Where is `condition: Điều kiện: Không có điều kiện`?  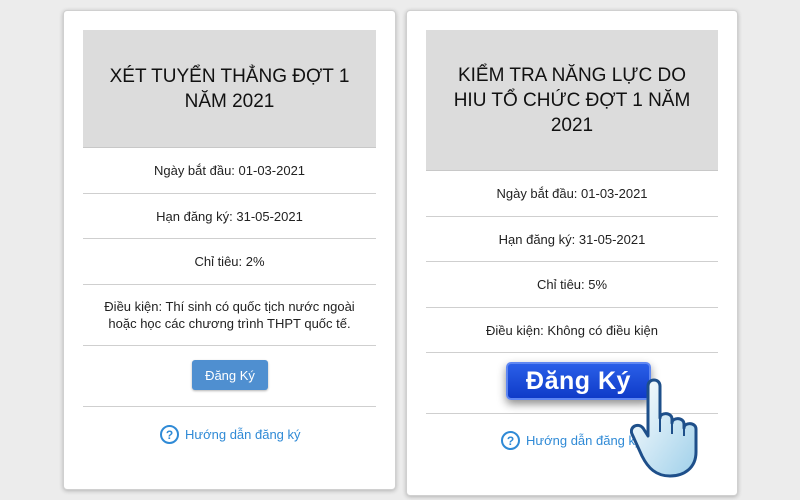 condition: Điều kiện: Không có điều kiện is located at coordinates (572, 330).